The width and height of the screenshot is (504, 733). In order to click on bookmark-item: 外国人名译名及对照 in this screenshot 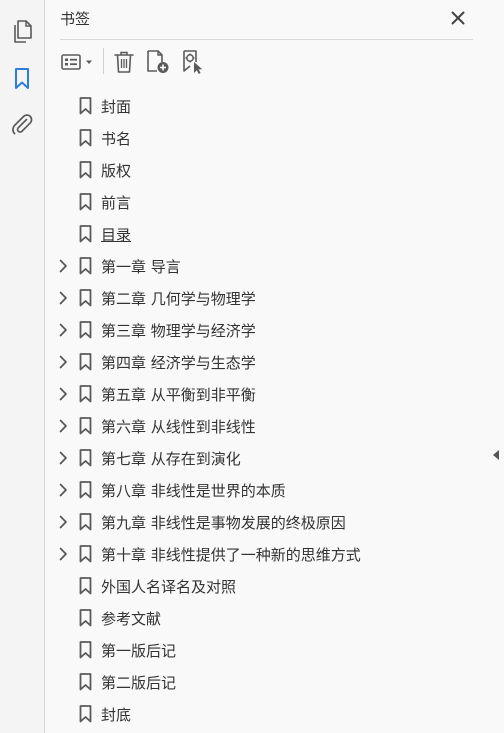, I will do `click(267, 586)`.